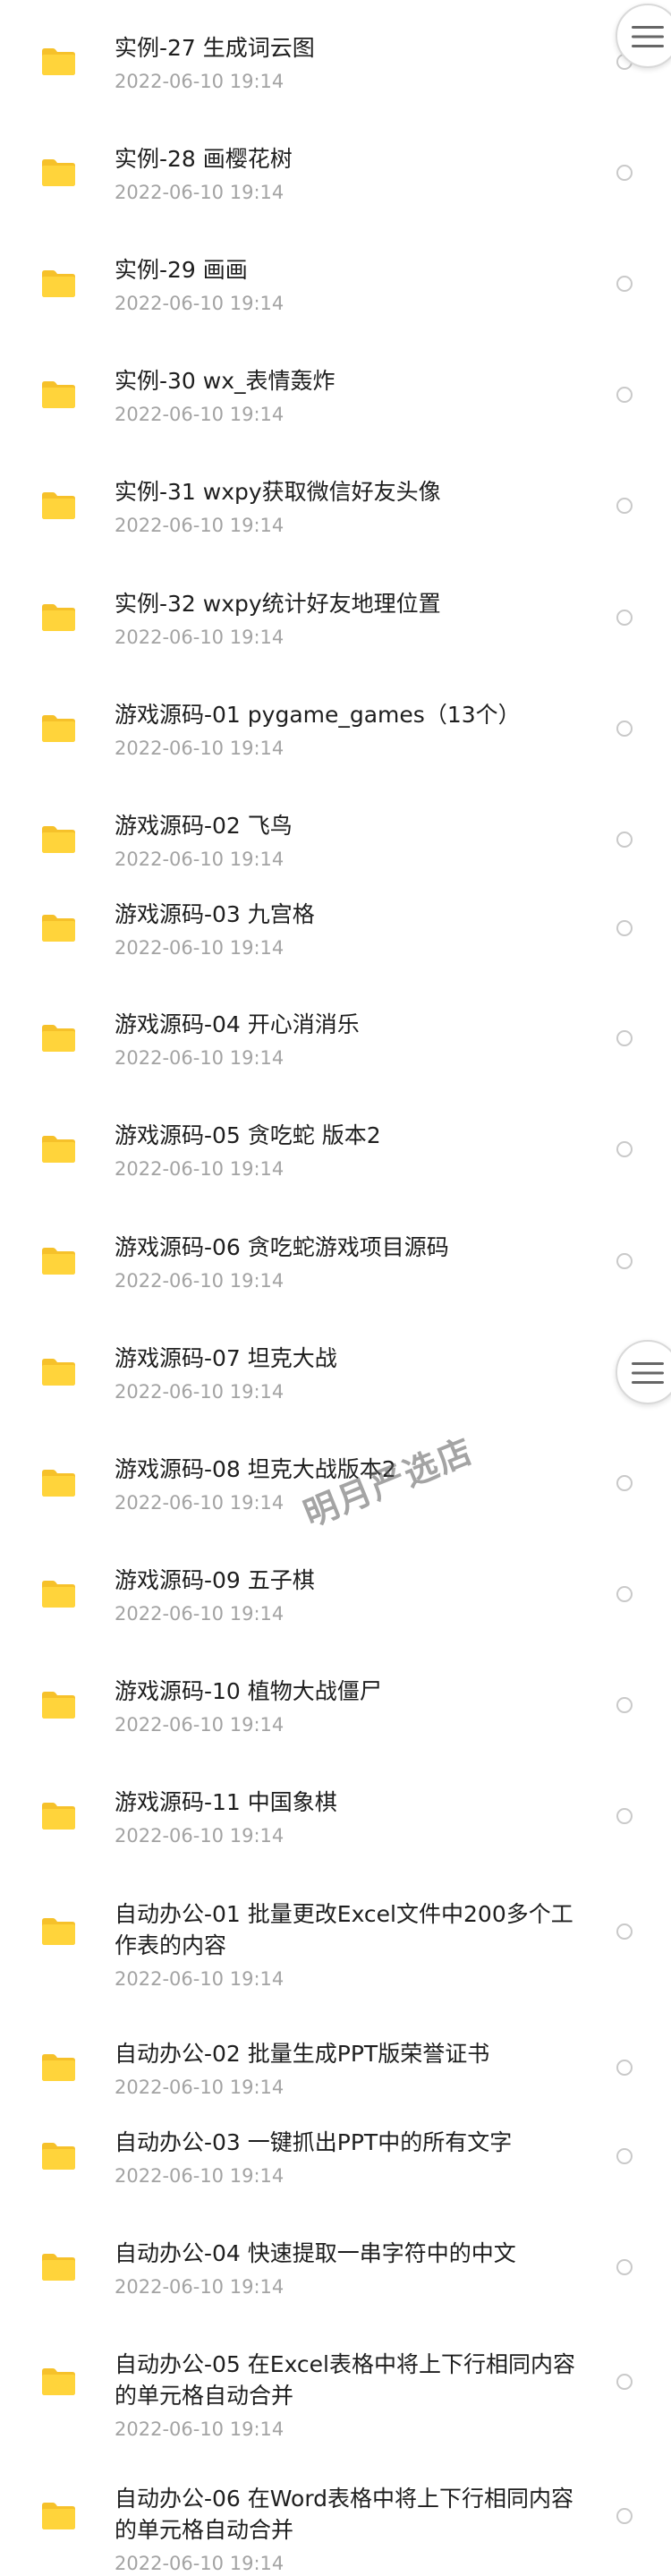  What do you see at coordinates (204, 826) in the screenshot?
I see `file-name: 游戏源码-02 飞鸟` at bounding box center [204, 826].